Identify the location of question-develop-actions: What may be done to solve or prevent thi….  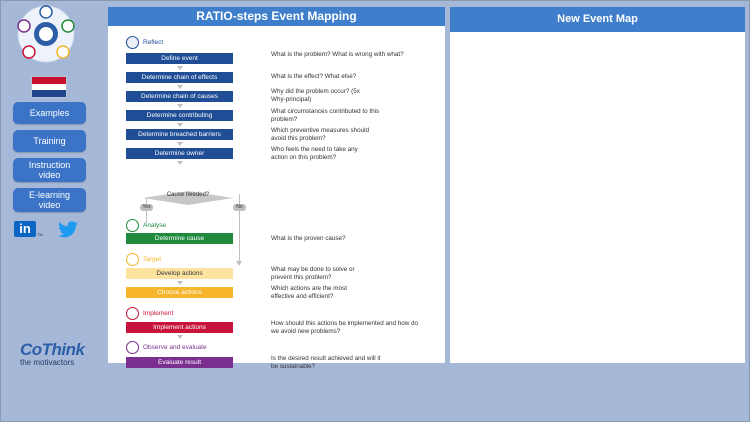
(313, 273).